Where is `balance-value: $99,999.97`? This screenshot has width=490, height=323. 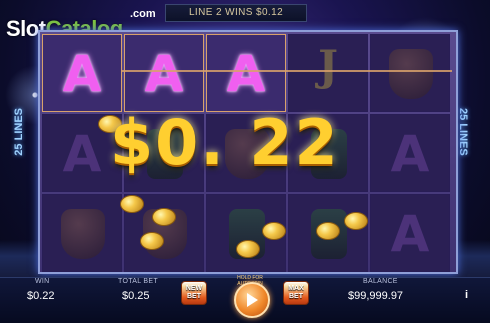 balance-value: $99,999.97 is located at coordinates (376, 296).